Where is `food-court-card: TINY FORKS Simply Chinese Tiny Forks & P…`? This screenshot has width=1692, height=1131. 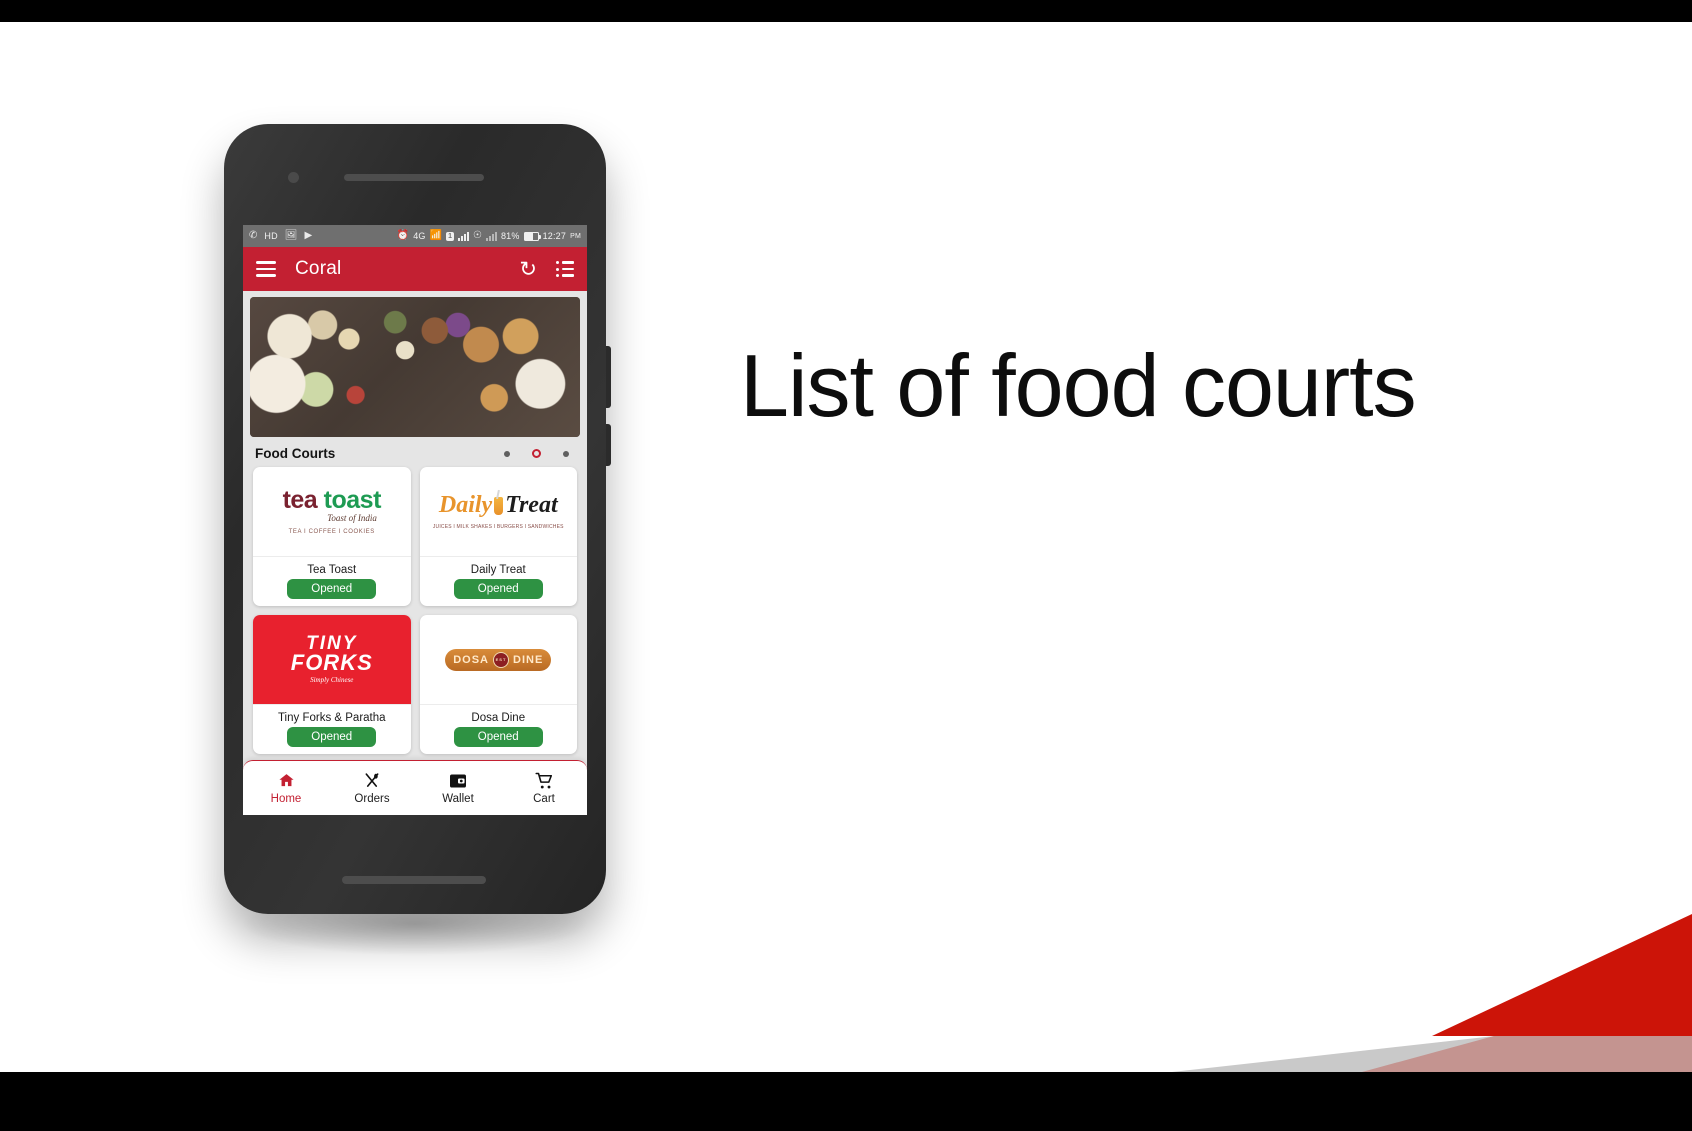 food-court-card: TINY FORKS Simply Chinese Tiny Forks & P… is located at coordinates (332, 684).